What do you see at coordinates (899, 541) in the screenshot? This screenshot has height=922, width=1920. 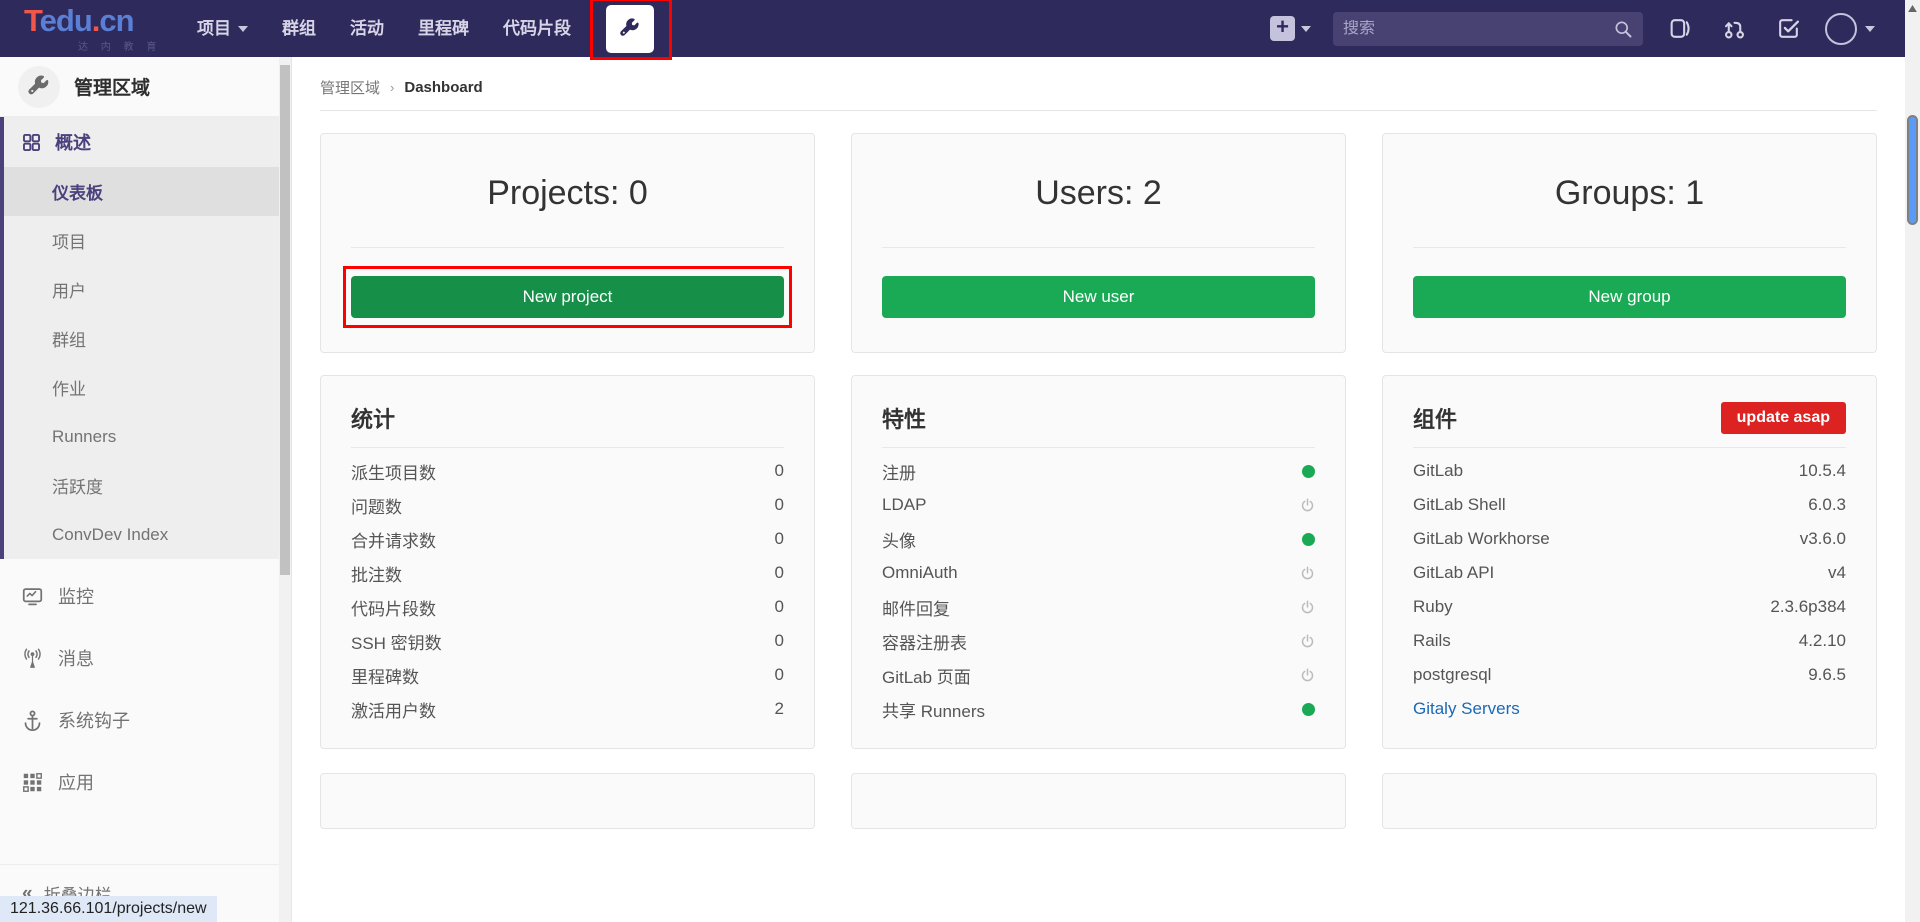 I see `feature-label: 头像` at bounding box center [899, 541].